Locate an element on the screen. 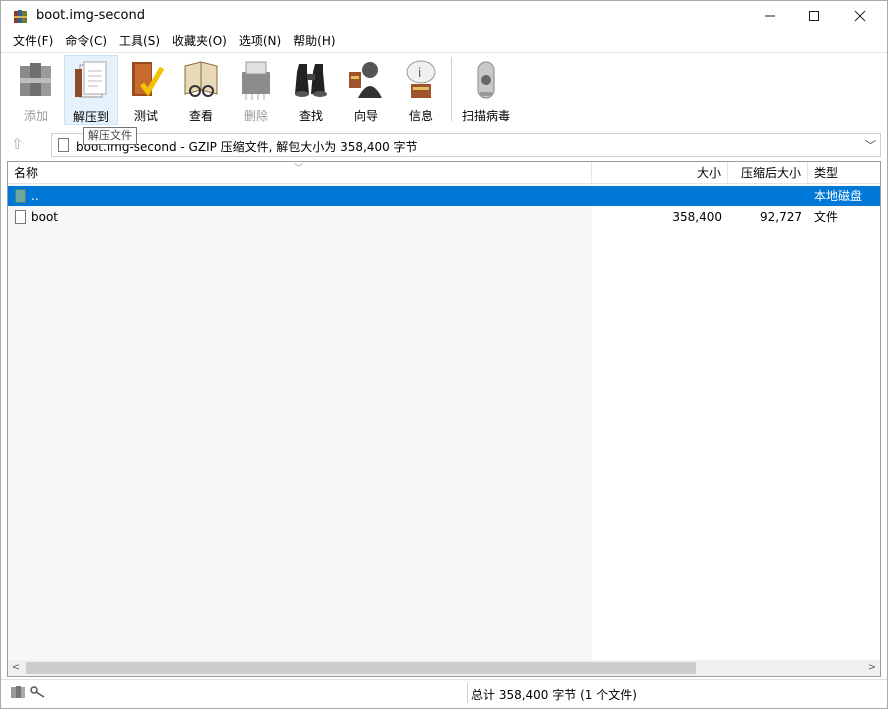 This screenshot has height=709, width=888. parent-folder-icon is located at coordinates (20, 196).